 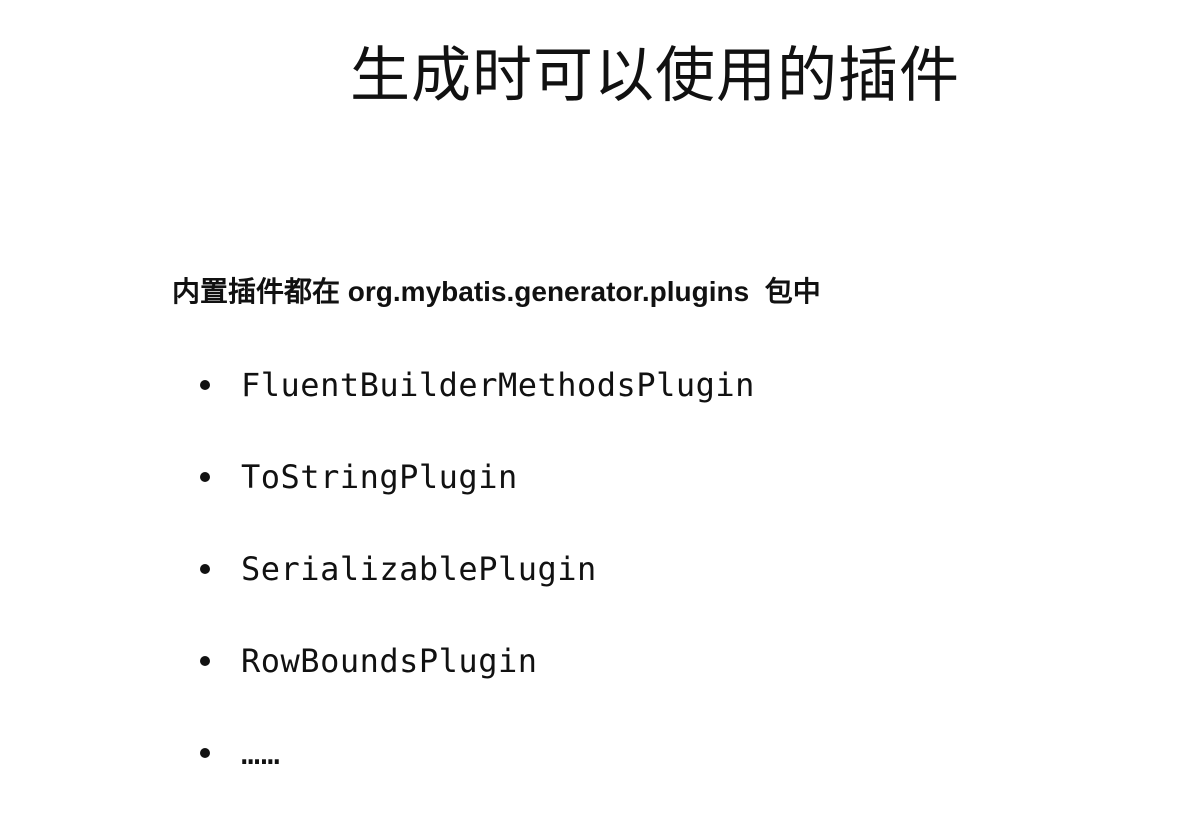 I want to click on intro-line: 内置插件都在 org.mybatis.generator.plugins 包中, so click(x=496, y=292).